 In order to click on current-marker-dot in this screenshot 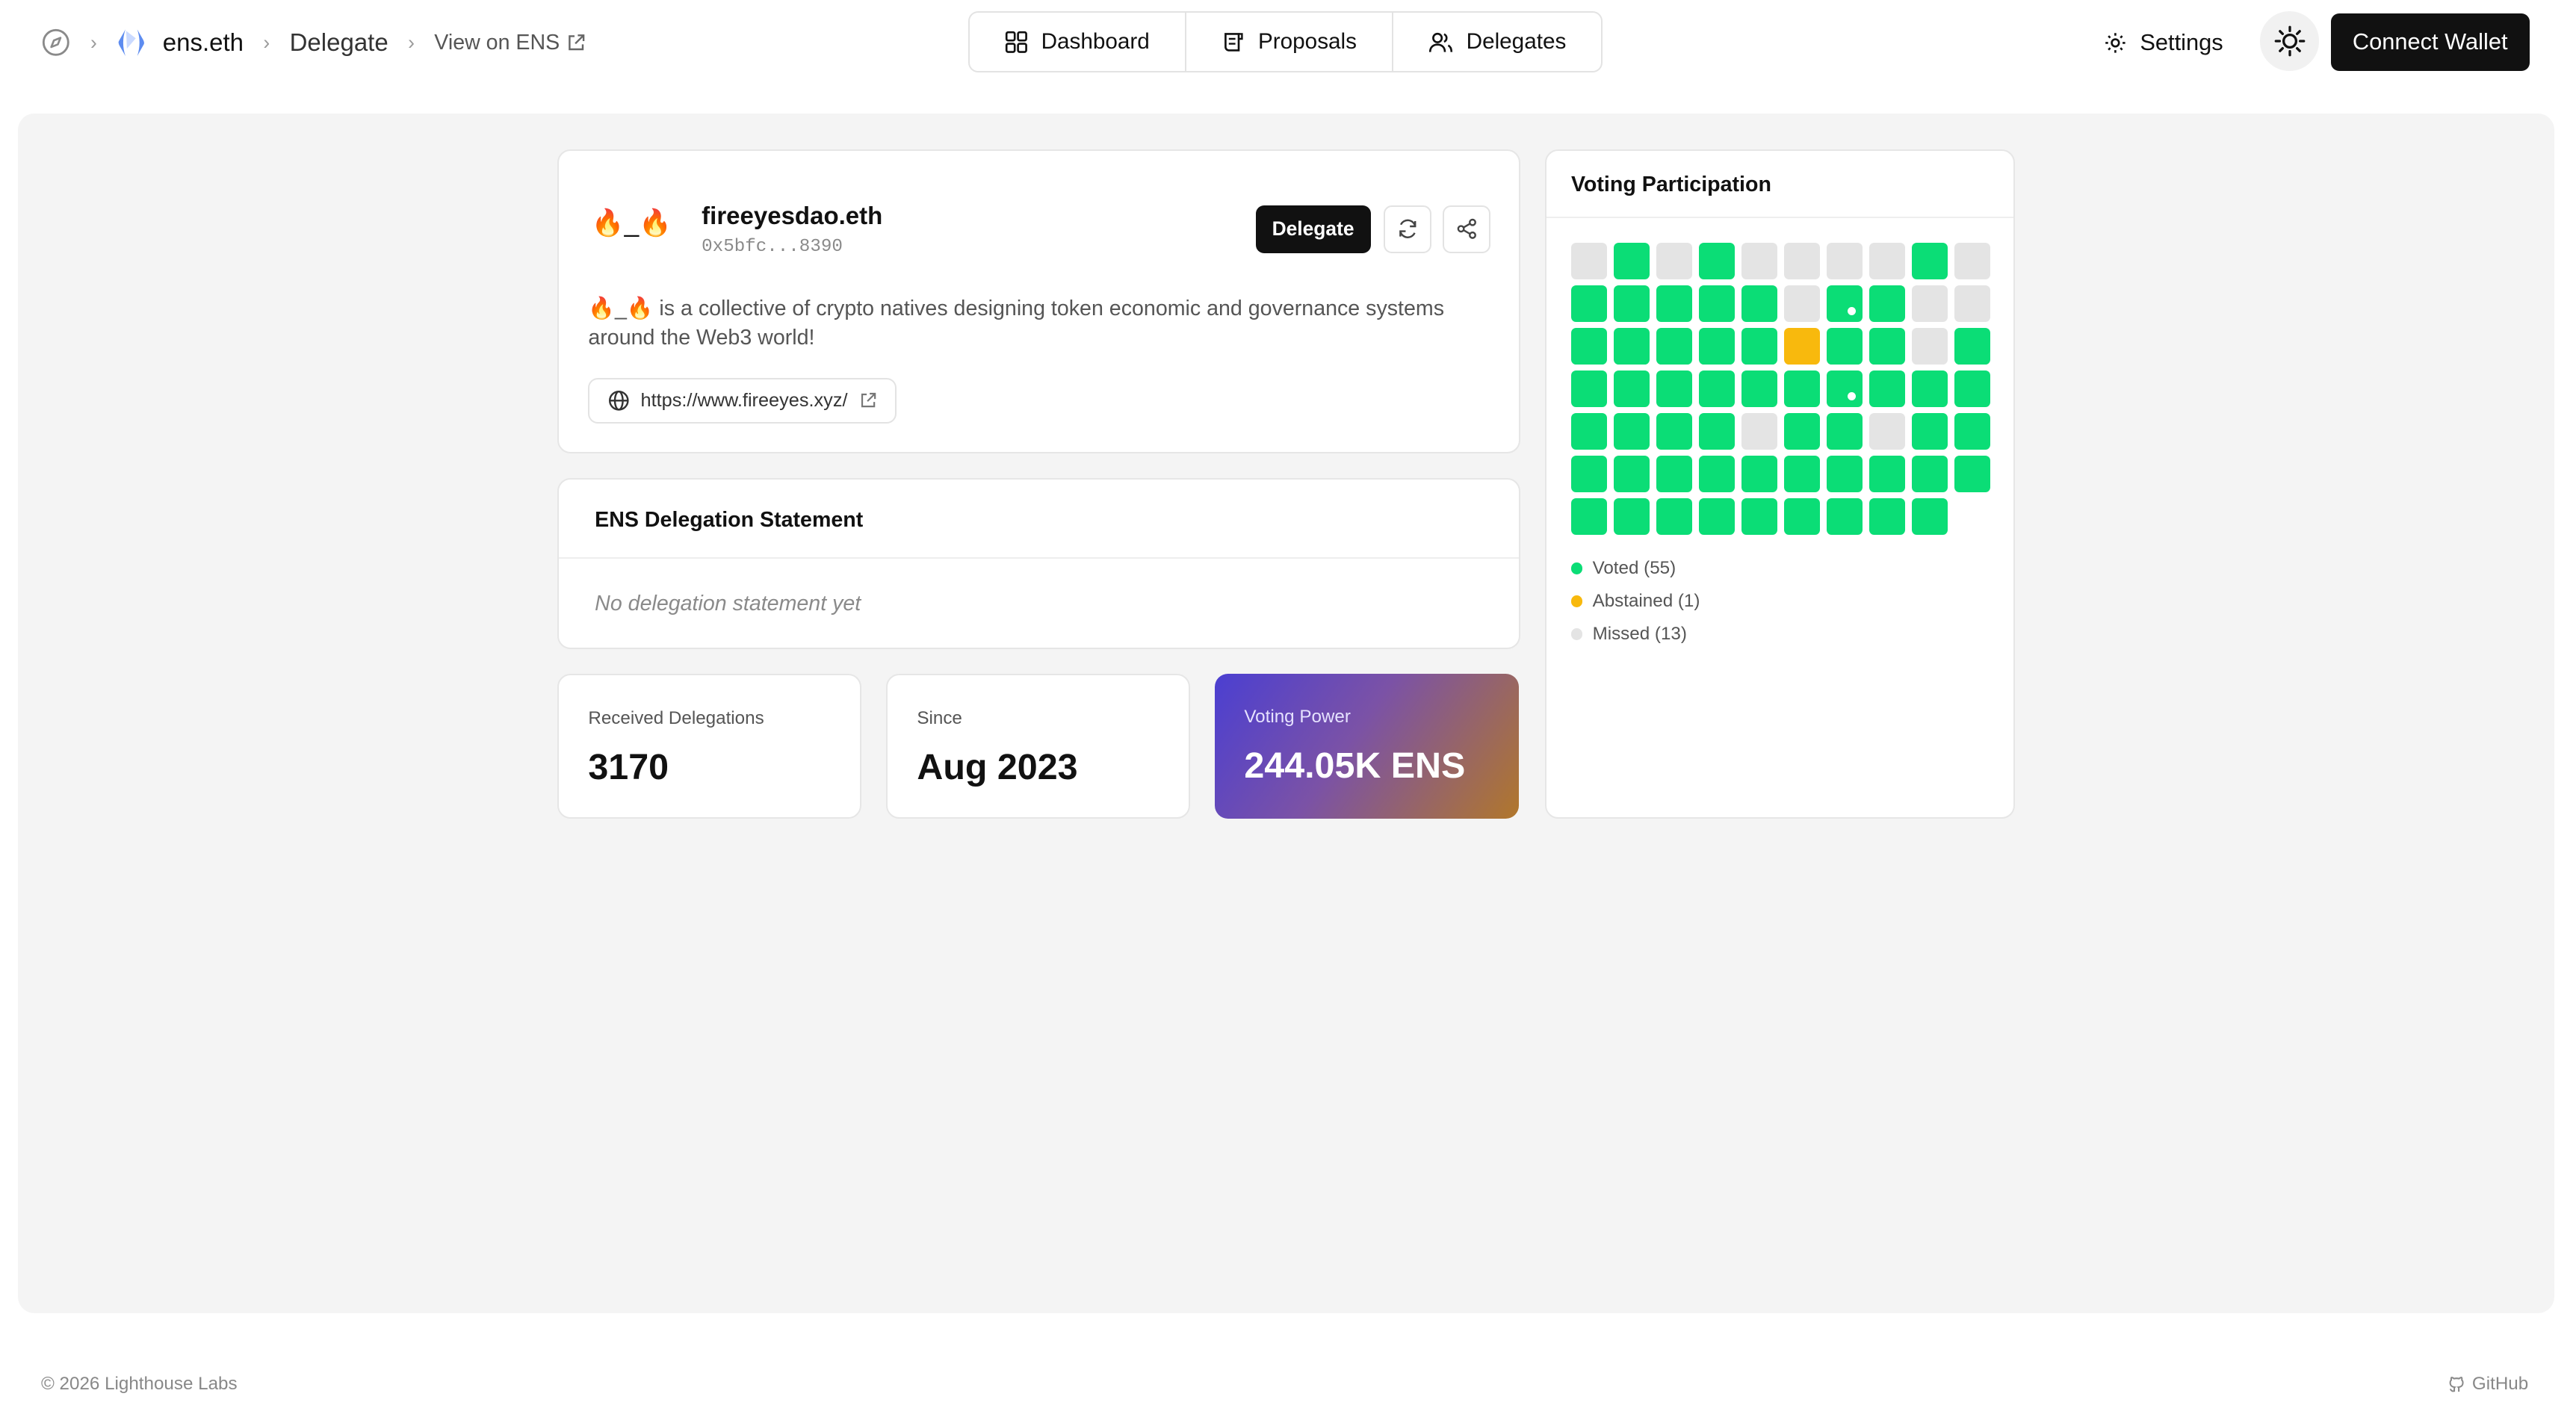, I will do `click(1852, 395)`.